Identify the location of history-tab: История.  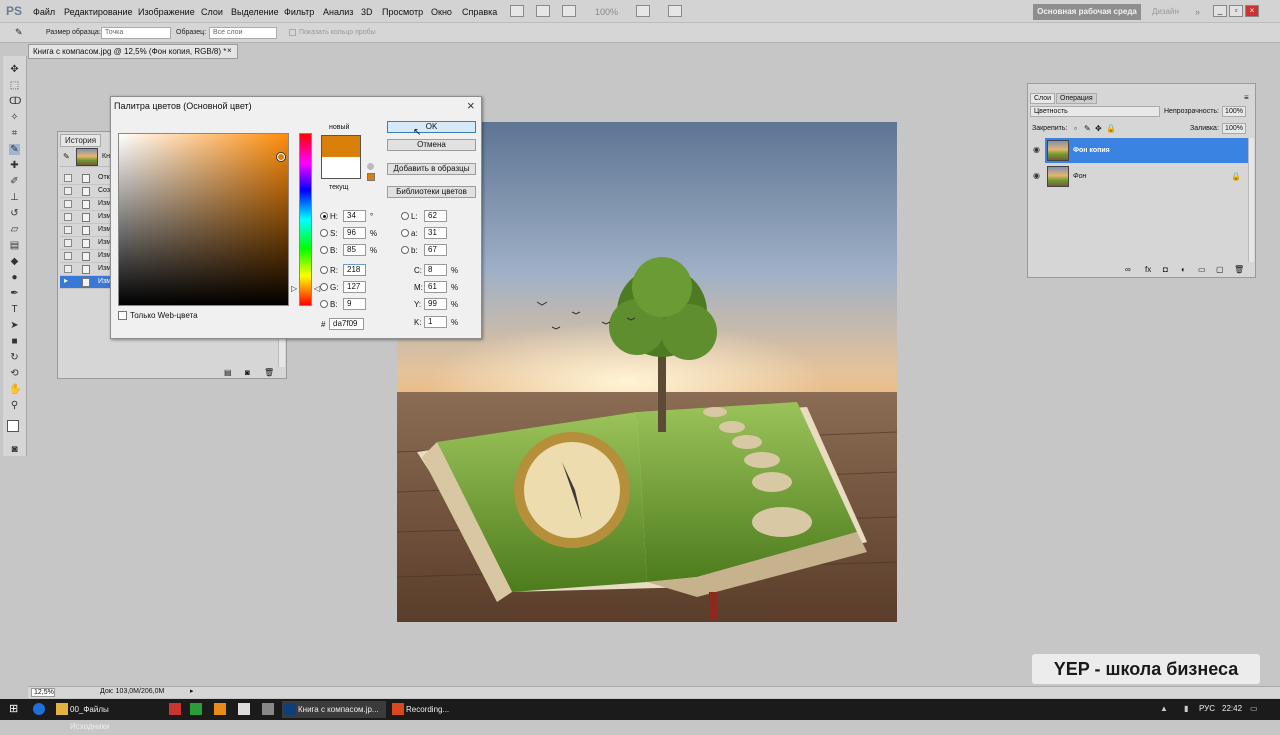
(81, 140).